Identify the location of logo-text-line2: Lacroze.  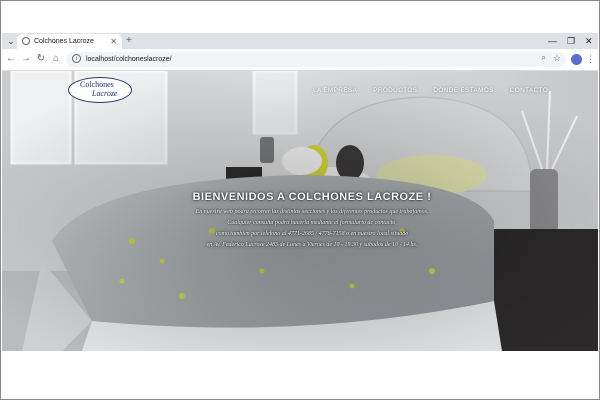
(105, 93).